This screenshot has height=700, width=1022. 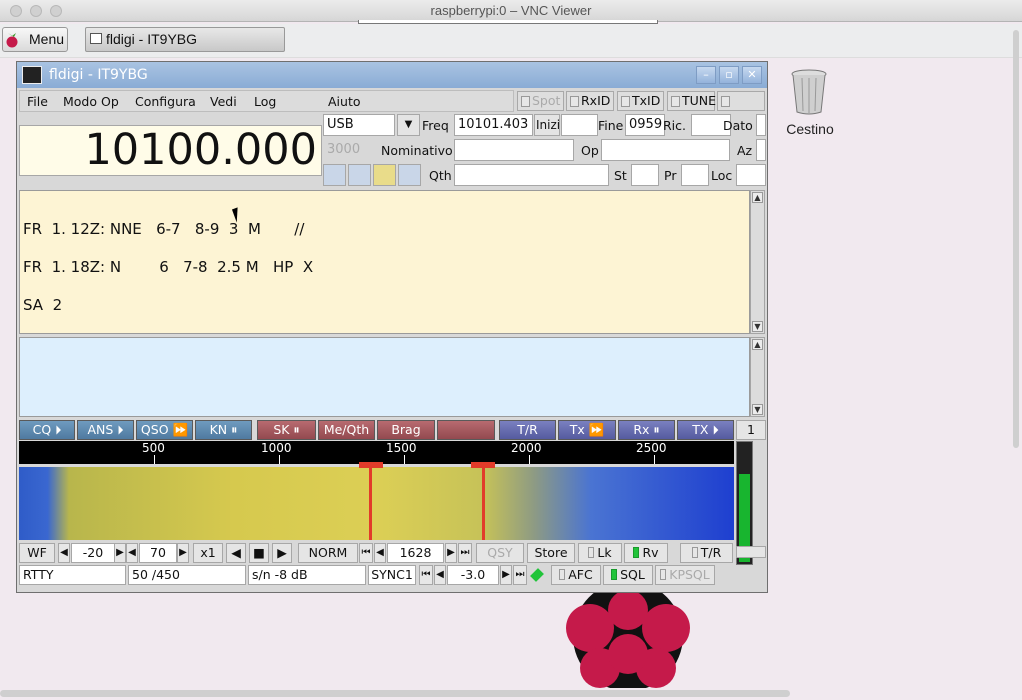 What do you see at coordinates (663, 574) in the screenshot?
I see `kpsql-led` at bounding box center [663, 574].